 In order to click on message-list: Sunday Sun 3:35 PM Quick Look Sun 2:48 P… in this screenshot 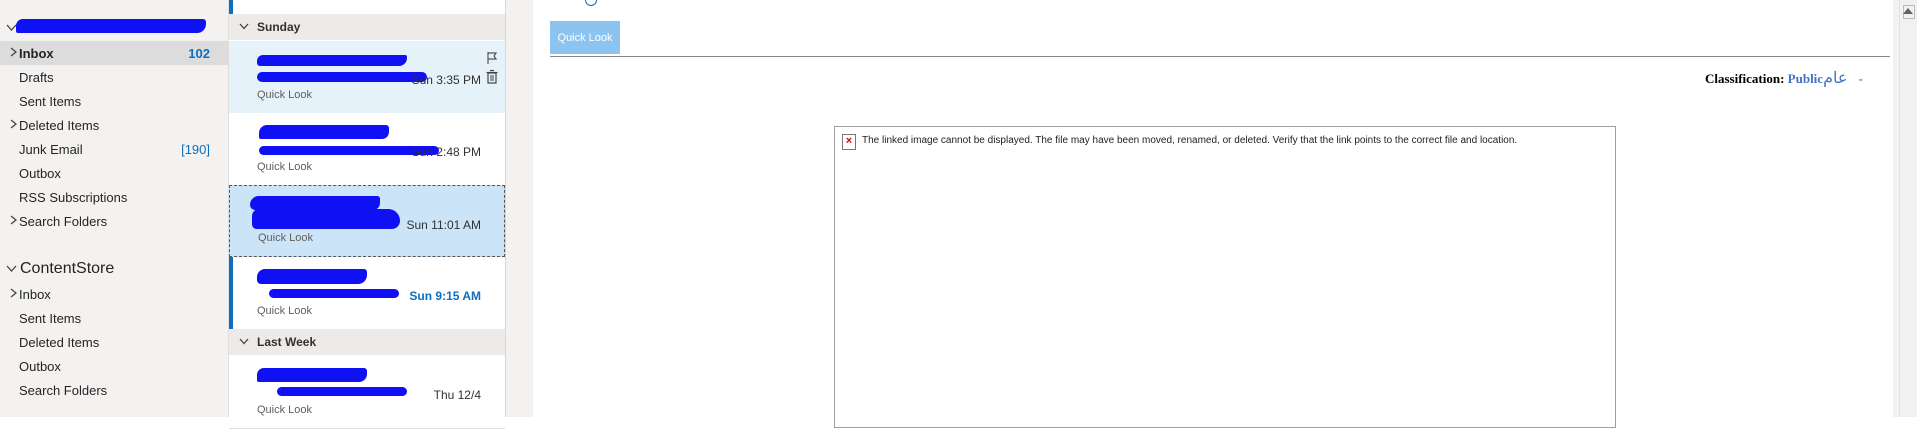, I will do `click(367, 214)`.